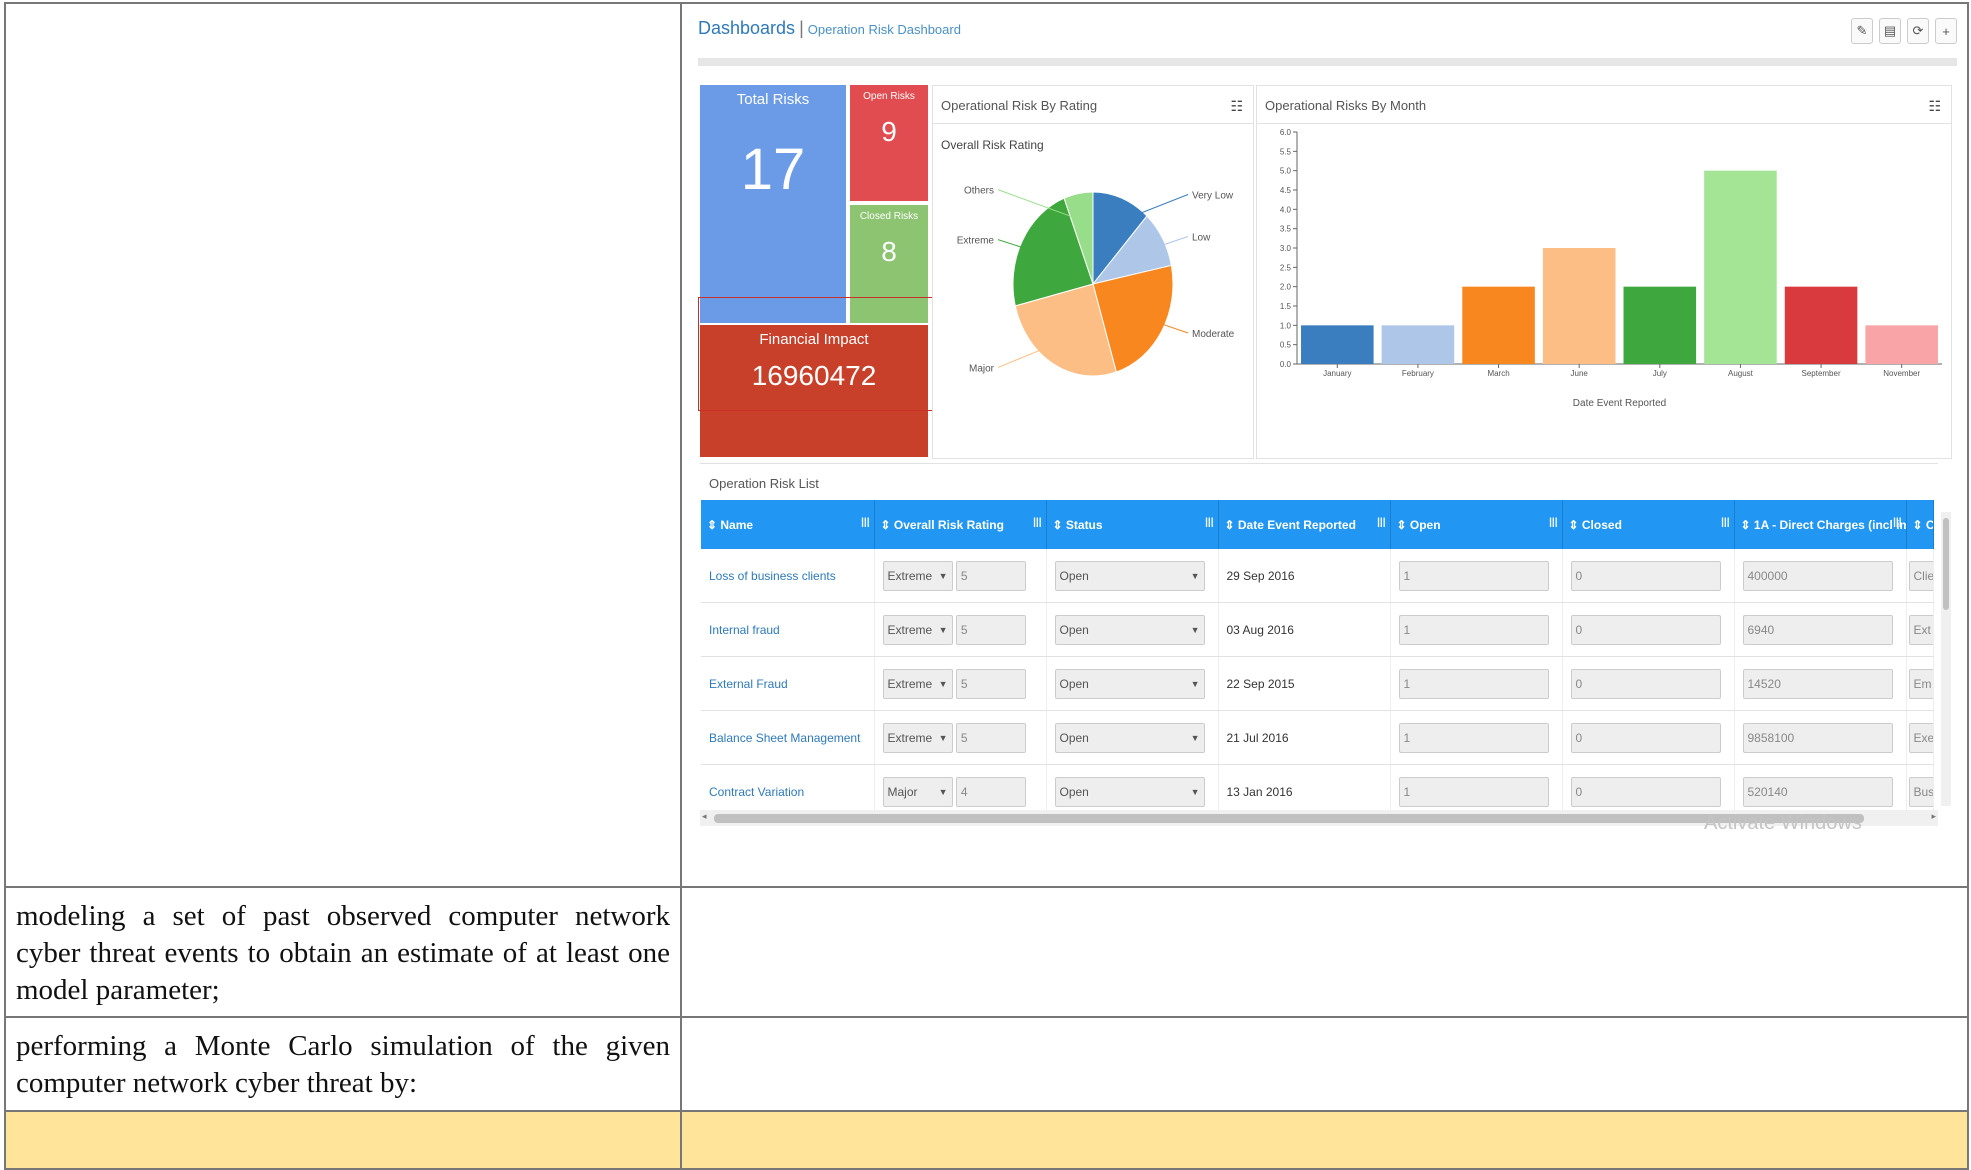  I want to click on rating-cell: Extreme ▼ 5, so click(960, 629).